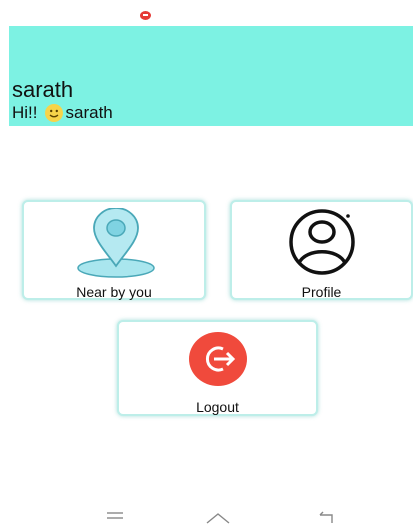 This screenshot has width=413, height=529. What do you see at coordinates (322, 242) in the screenshot?
I see `profile-avatar-icon` at bounding box center [322, 242].